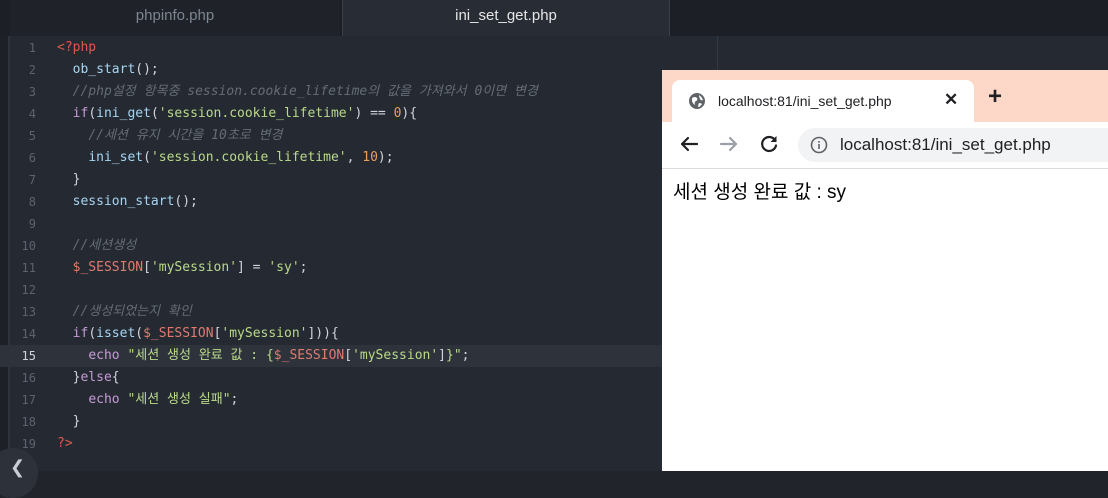 This screenshot has width=1108, height=498. What do you see at coordinates (506, 18) in the screenshot?
I see `tab-ini-set-get: ini_set_get.php` at bounding box center [506, 18].